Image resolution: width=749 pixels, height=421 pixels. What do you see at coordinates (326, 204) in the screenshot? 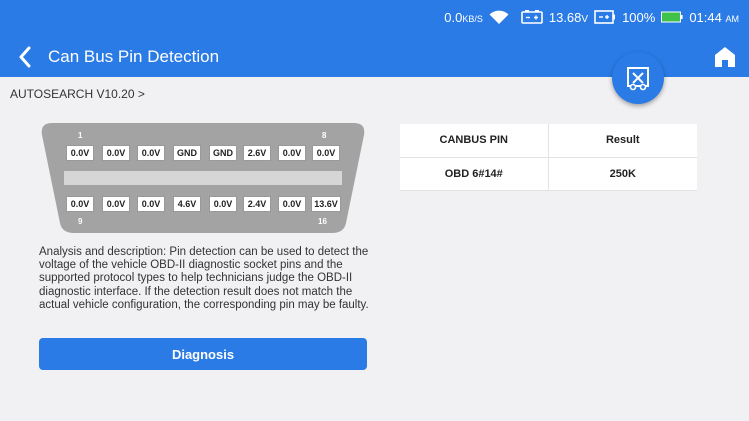
I see `pin-16-voltage: 13.6V` at bounding box center [326, 204].